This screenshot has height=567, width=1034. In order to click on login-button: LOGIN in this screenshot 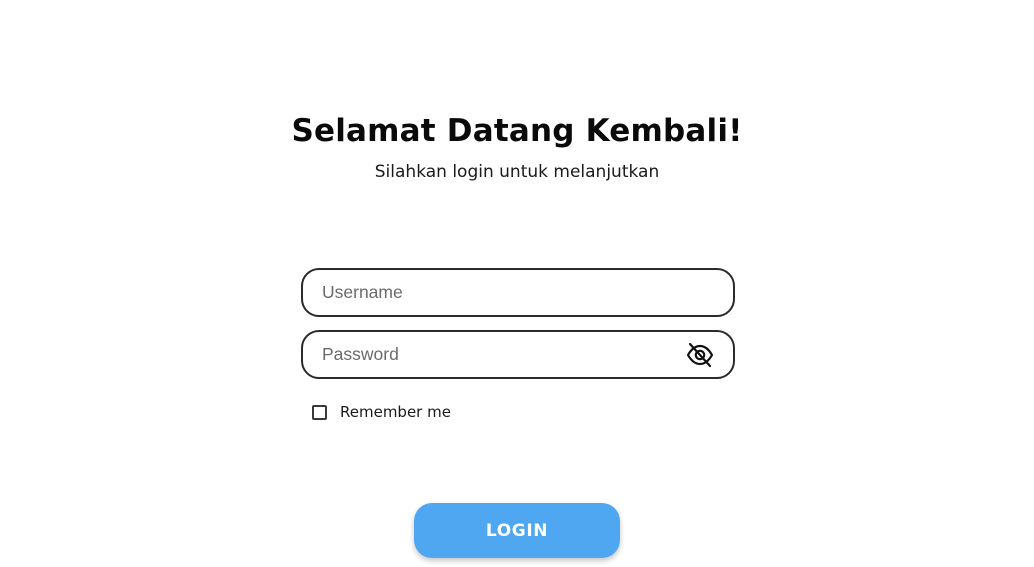, I will do `click(517, 530)`.